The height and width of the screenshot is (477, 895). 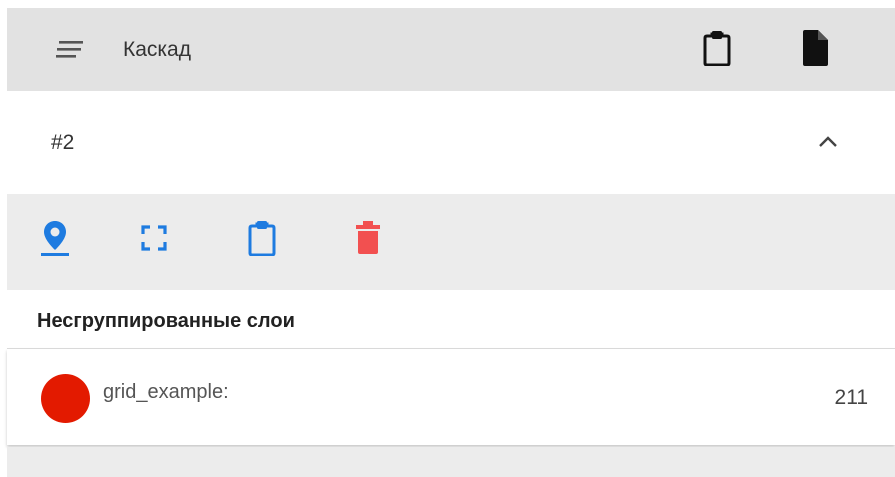 I want to click on trash-icon, so click(x=368, y=240).